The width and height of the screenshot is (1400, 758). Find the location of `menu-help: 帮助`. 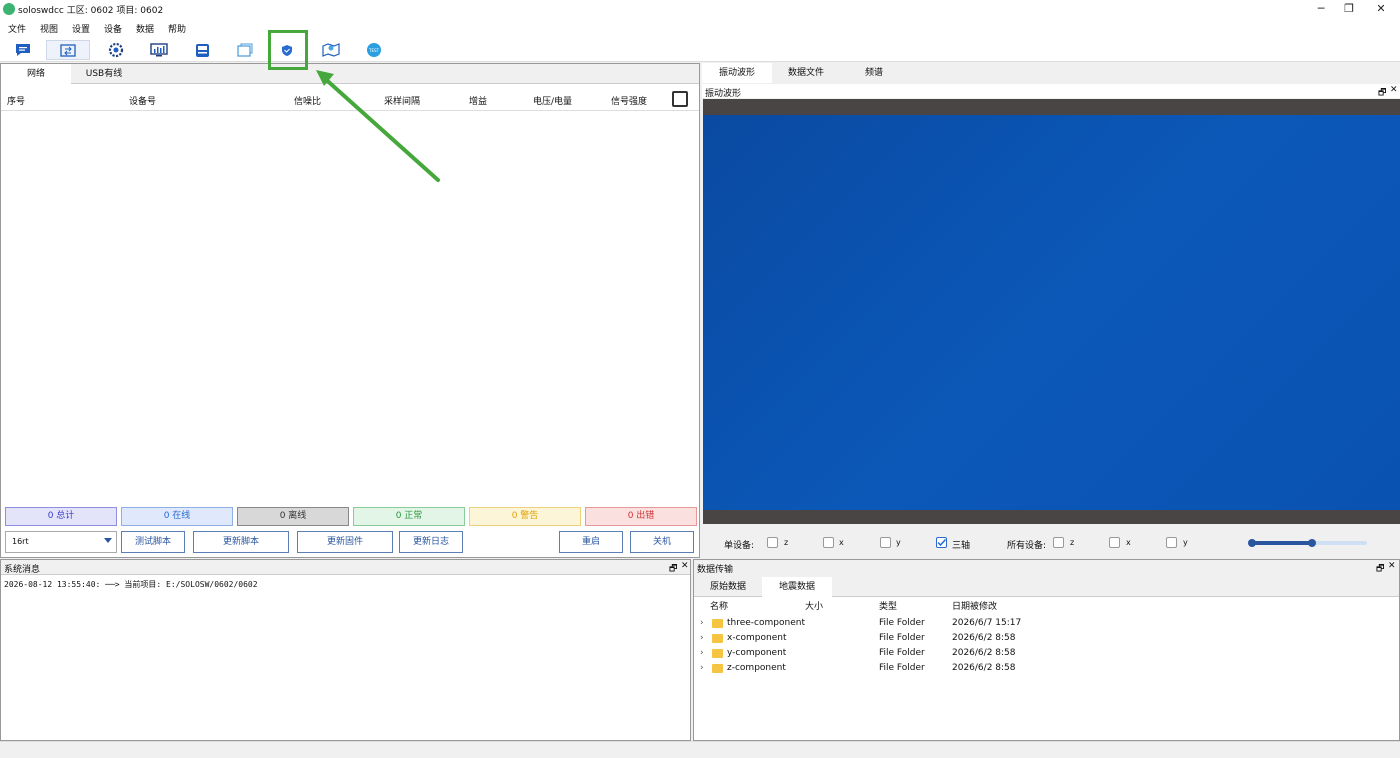

menu-help: 帮助 is located at coordinates (177, 28).